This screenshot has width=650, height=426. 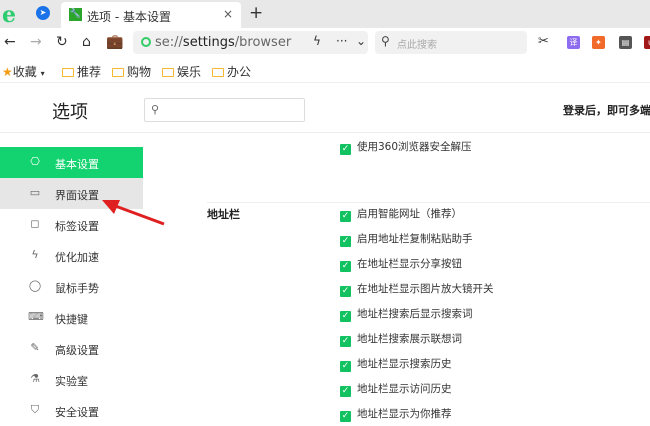 I want to click on option-checkbox: ✓ 地址栏显示访问历史, so click(x=396, y=389).